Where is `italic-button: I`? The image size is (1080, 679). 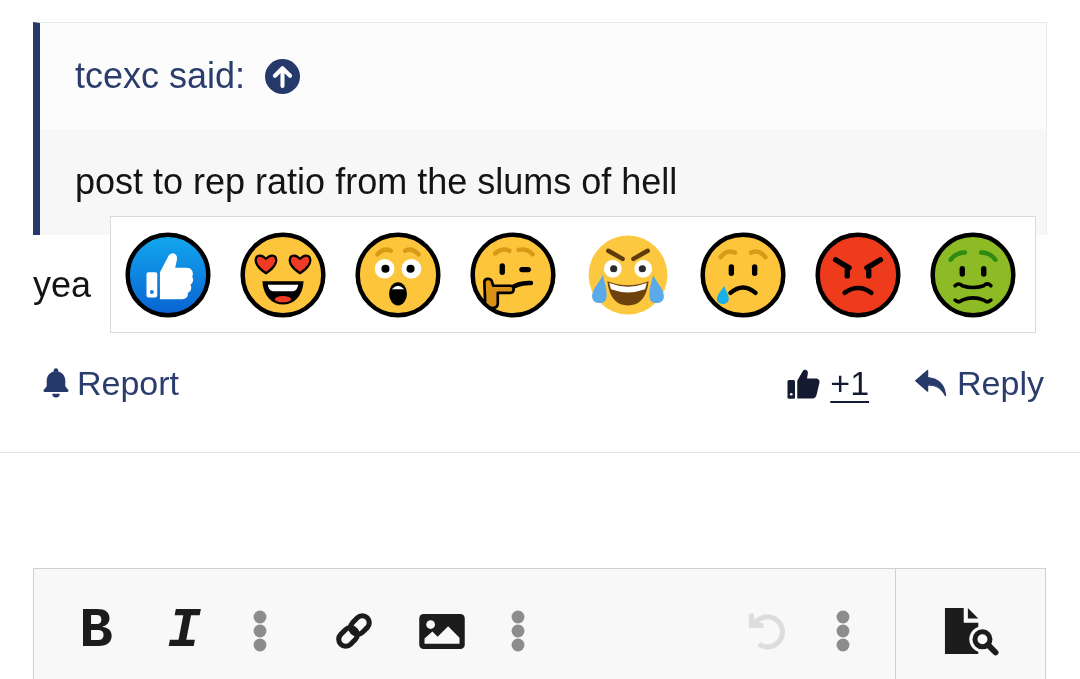
italic-button: I is located at coordinates (184, 631).